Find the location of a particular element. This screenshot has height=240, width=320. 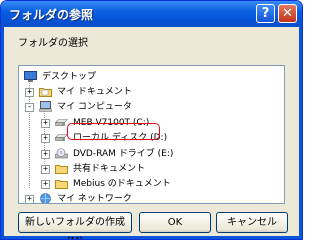

collapse-toggle: - is located at coordinates (29, 107).